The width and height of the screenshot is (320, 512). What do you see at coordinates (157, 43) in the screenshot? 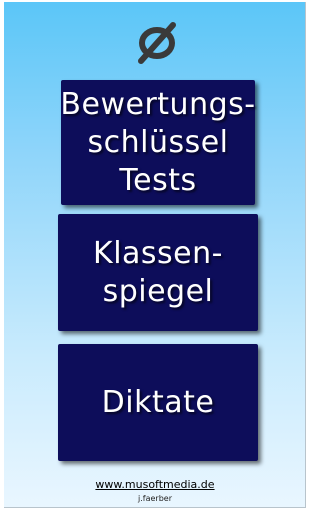
I see `empty-set-icon` at bounding box center [157, 43].